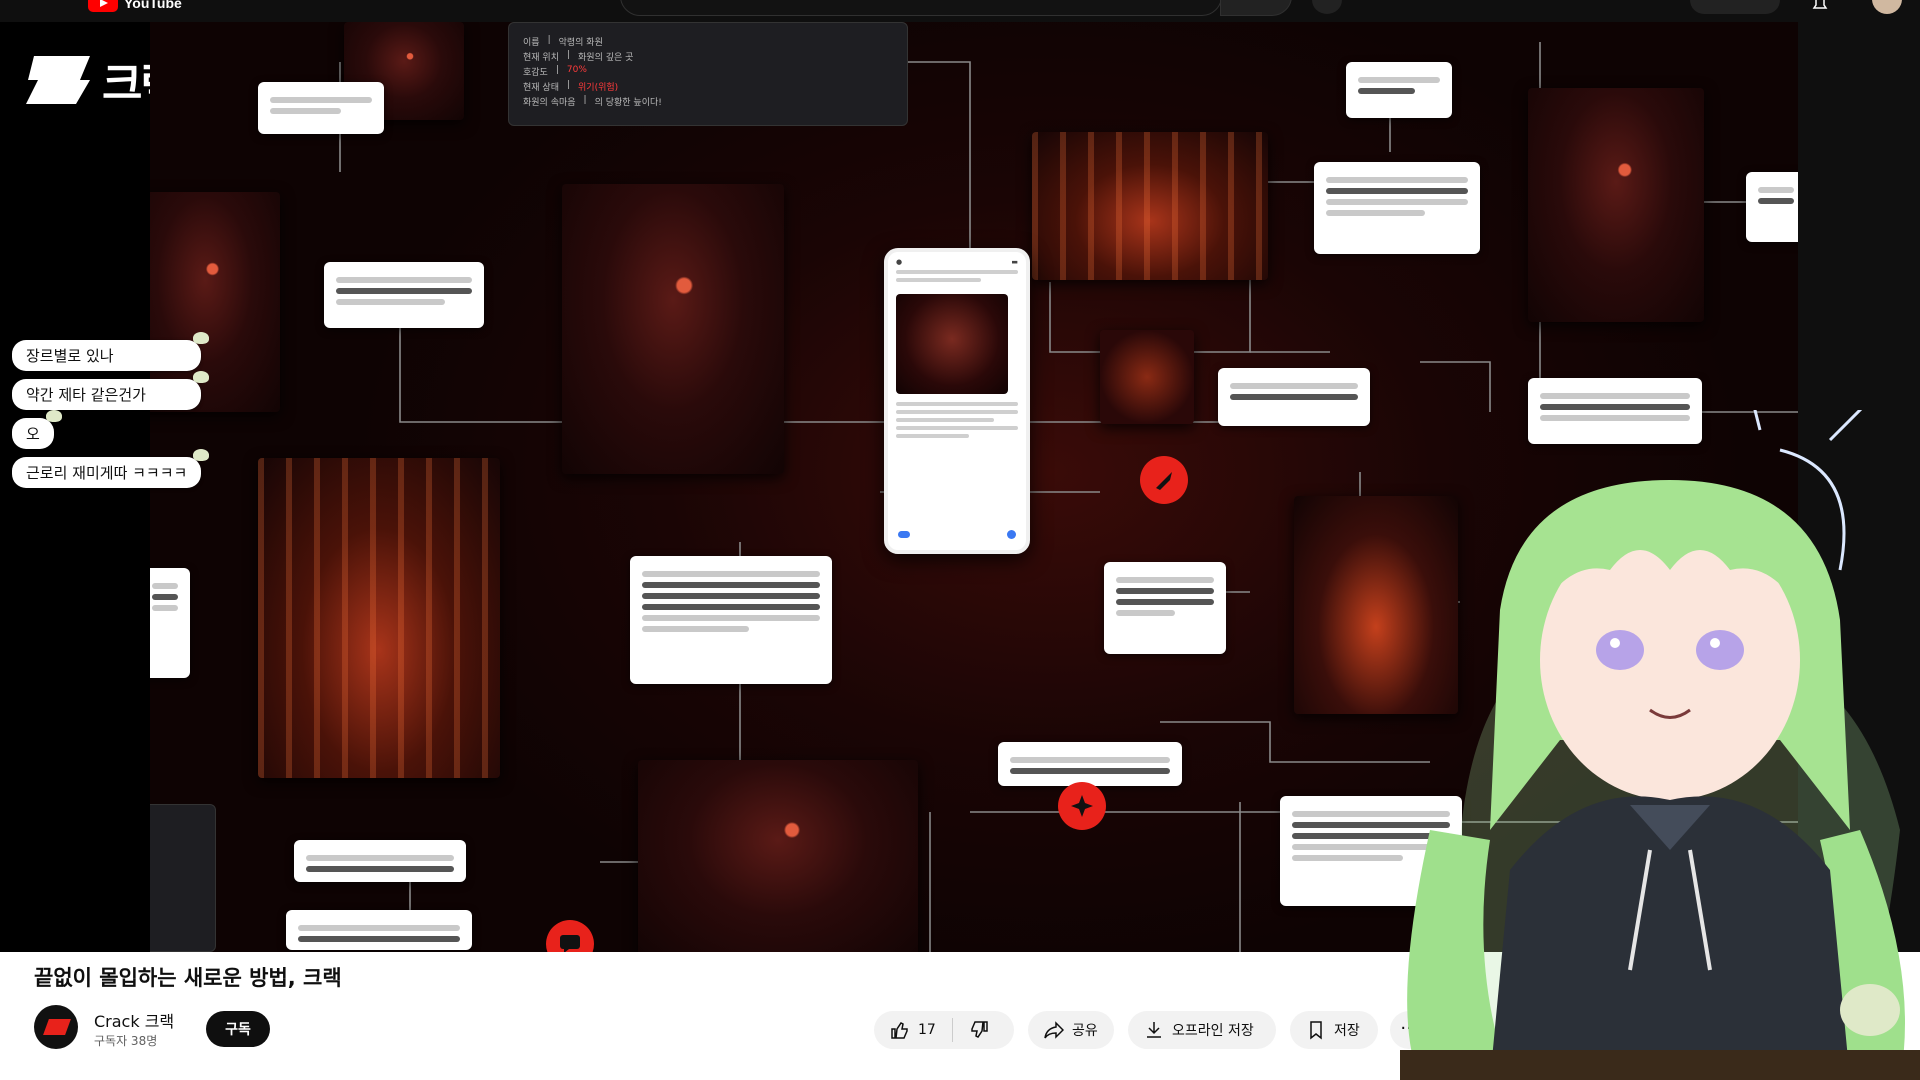 The width and height of the screenshot is (1920, 1080). I want to click on phone-chat-image, so click(952, 344).